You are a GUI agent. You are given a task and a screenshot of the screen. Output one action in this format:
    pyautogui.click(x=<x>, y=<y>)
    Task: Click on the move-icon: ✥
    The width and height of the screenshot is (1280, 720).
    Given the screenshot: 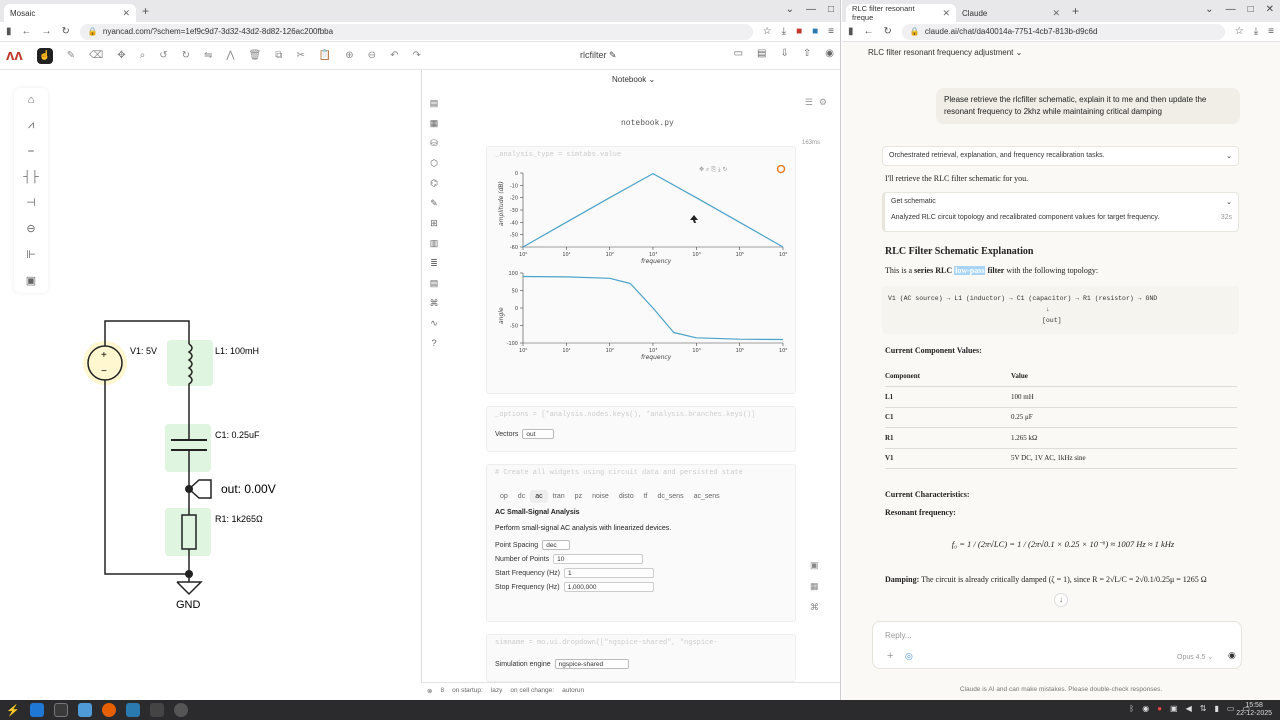 What is the action you would take?
    pyautogui.click(x=121, y=55)
    